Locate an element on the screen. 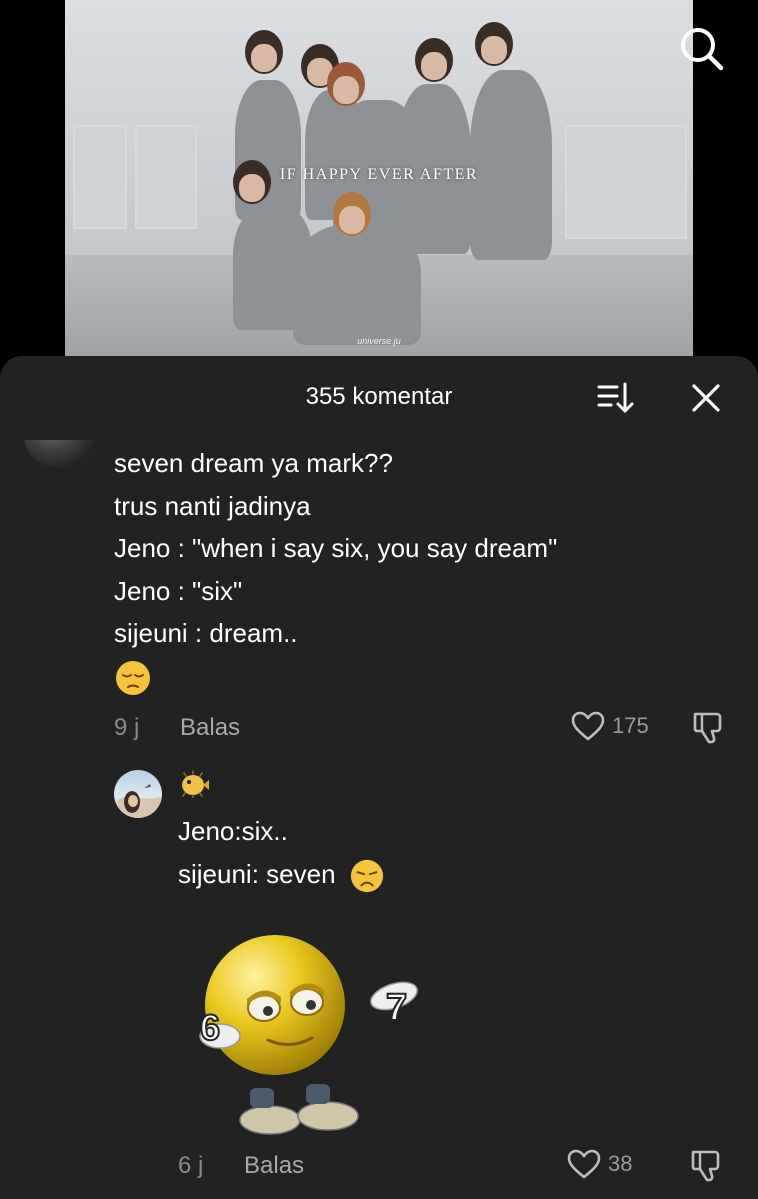 The height and width of the screenshot is (1199, 758). comments-header: 355 komentar is located at coordinates (379, 398).